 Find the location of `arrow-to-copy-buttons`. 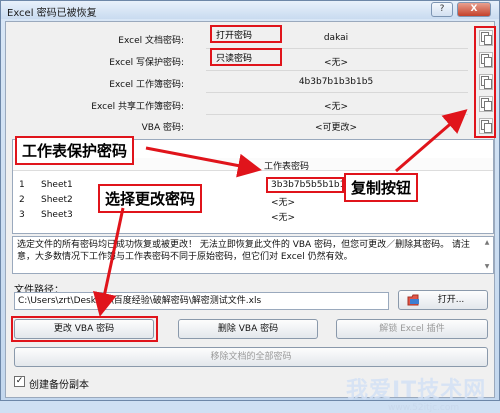

arrow-to-copy-buttons is located at coordinates (431, 141).